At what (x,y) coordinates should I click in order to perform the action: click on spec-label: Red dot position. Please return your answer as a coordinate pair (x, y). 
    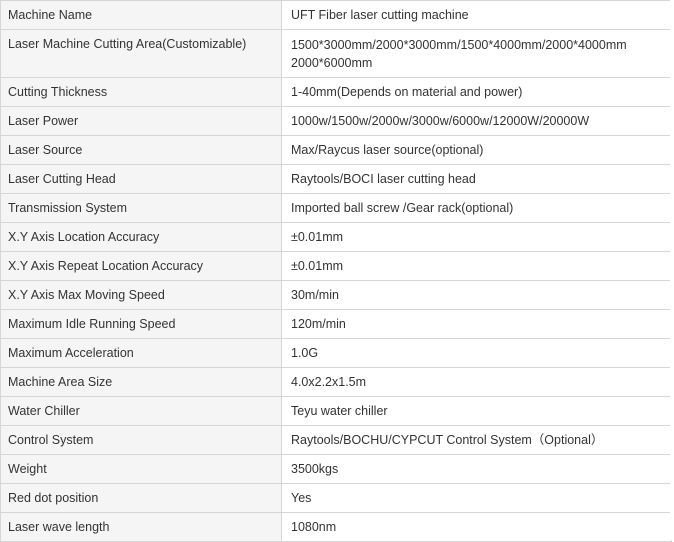
    Looking at the image, I should click on (141, 498).